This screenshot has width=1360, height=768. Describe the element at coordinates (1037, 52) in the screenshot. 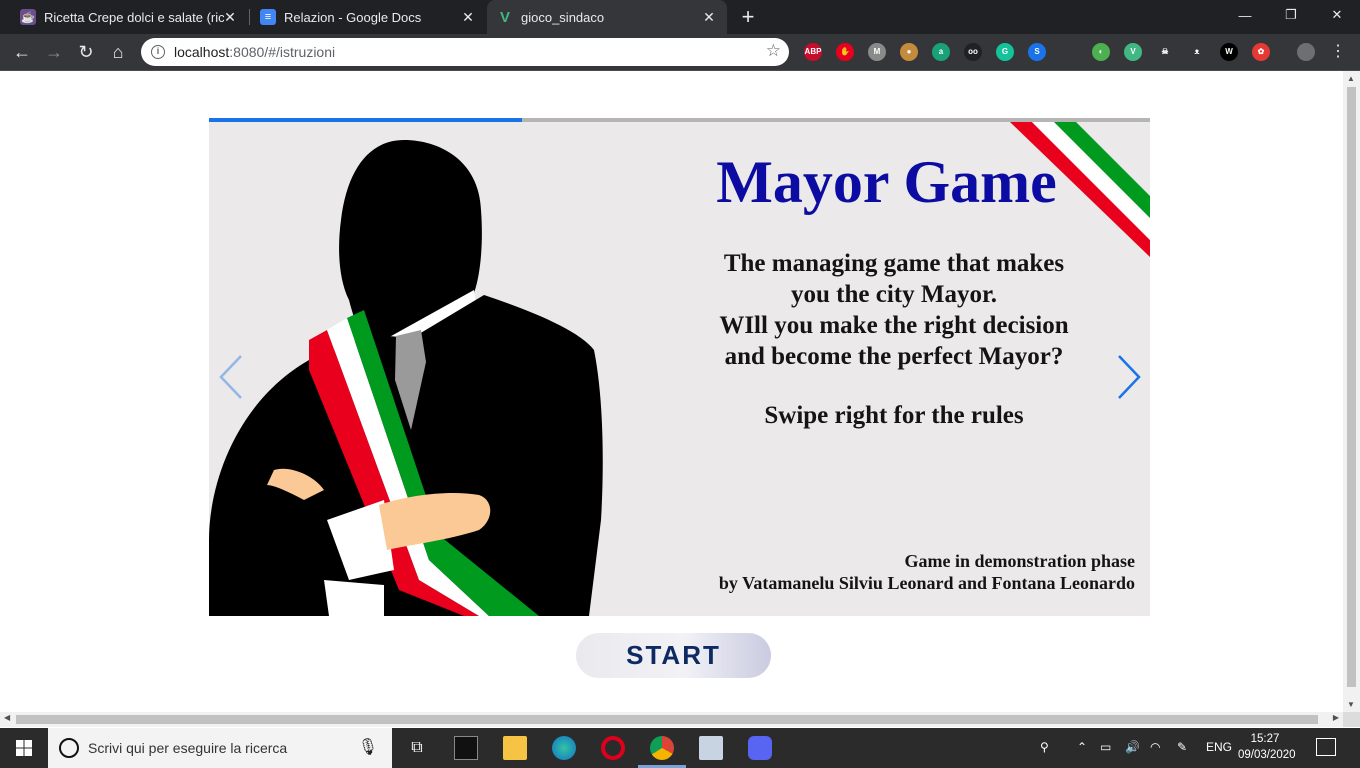

I see `s-icon: S` at that location.